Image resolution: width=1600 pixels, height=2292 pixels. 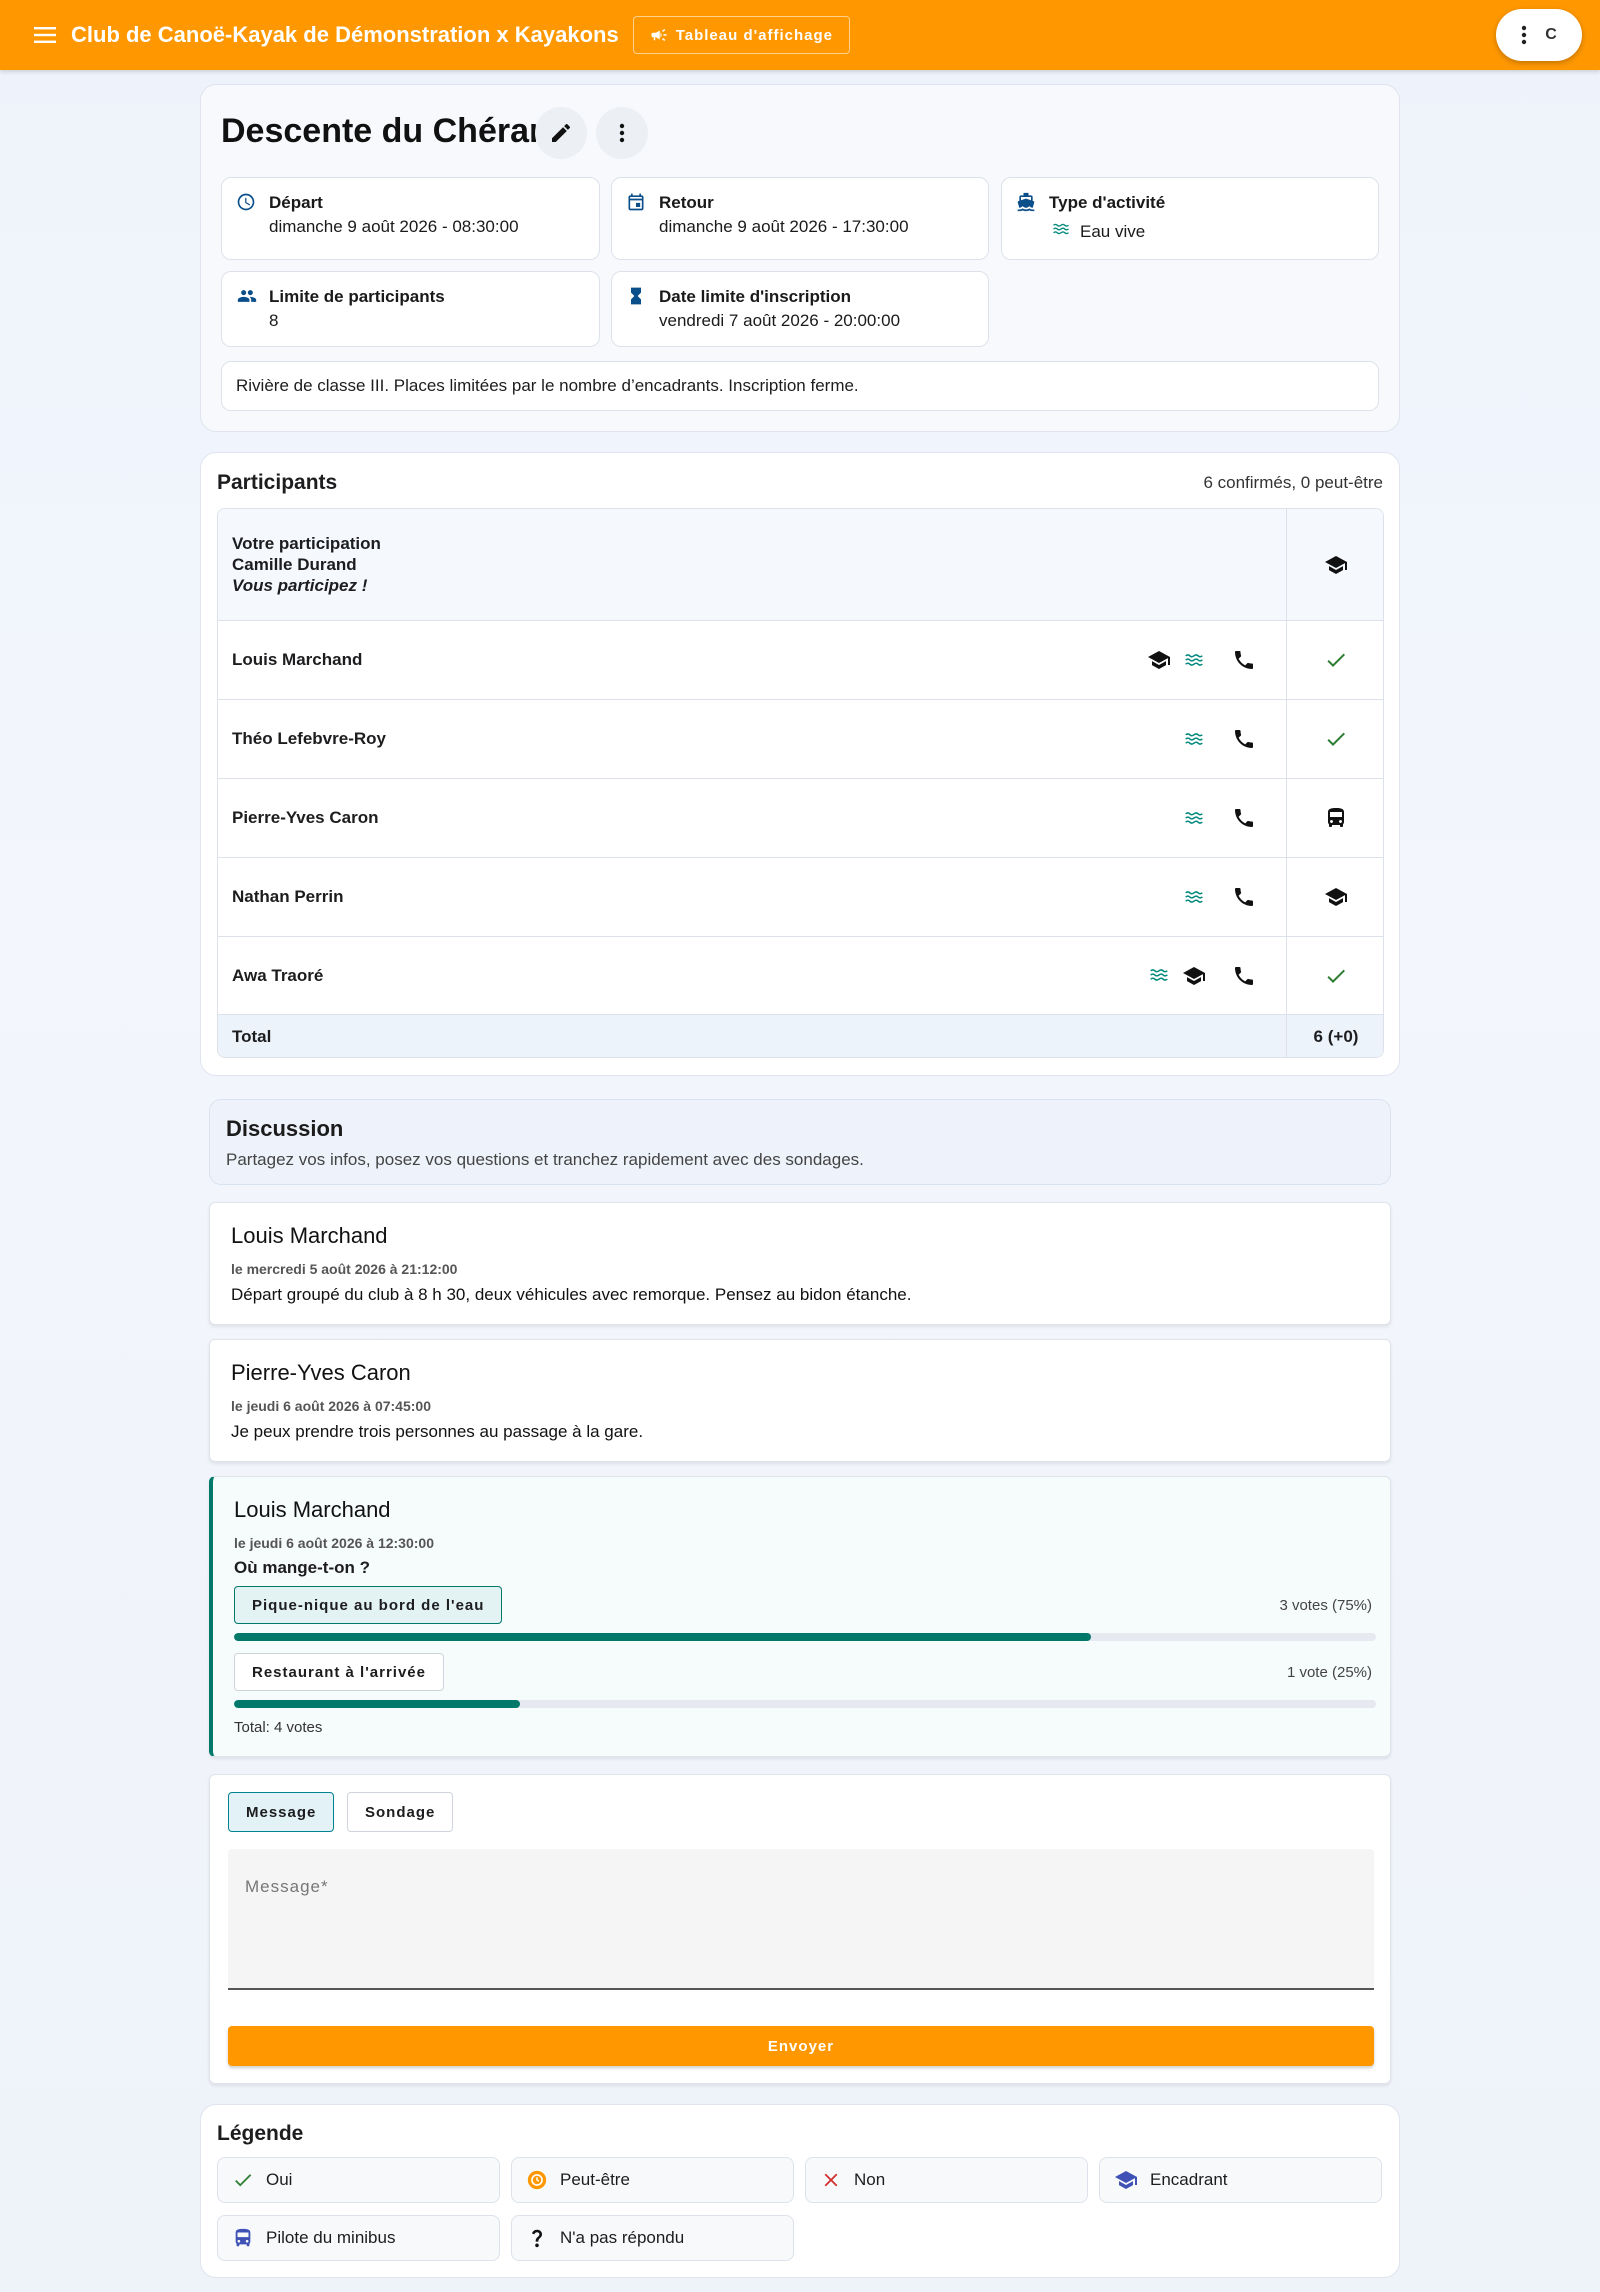 I want to click on legend-label: Encadrant, so click(x=1189, y=2179).